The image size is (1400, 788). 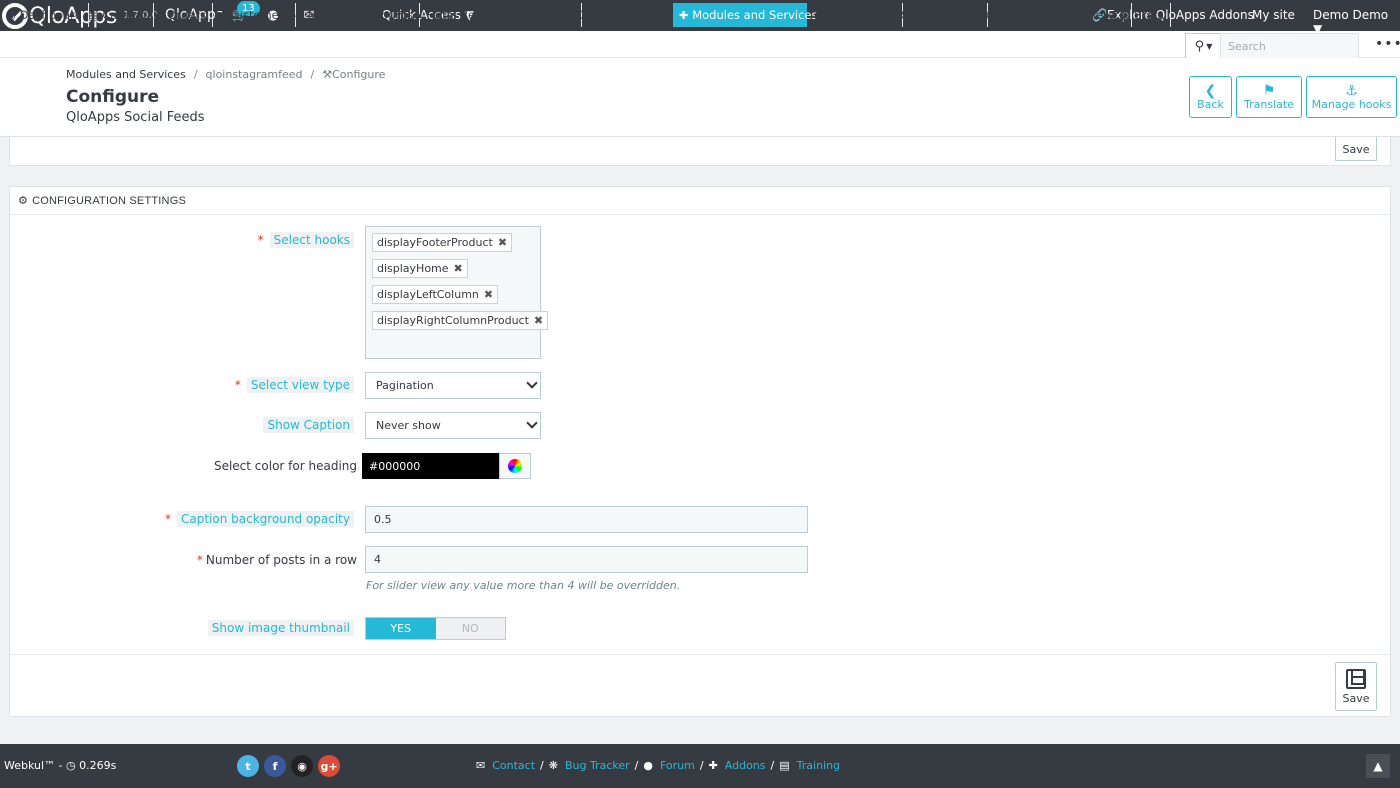 I want to click on book-icon: ▤, so click(x=784, y=765).